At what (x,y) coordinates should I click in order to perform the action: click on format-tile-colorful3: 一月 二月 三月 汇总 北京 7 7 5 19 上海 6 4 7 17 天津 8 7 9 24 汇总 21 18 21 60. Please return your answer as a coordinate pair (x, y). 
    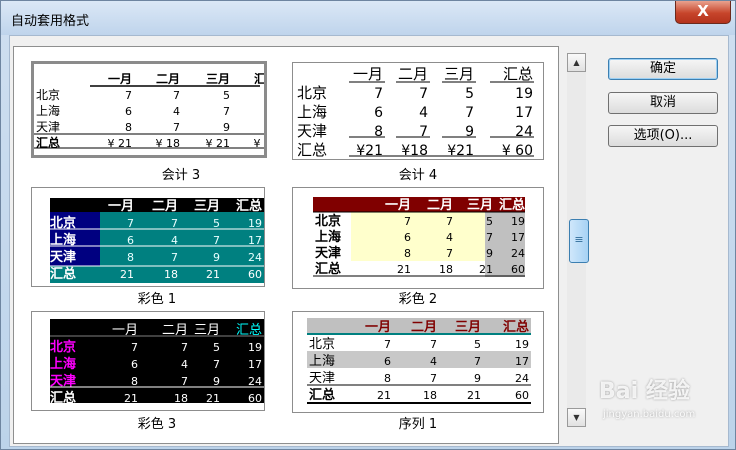
    Looking at the image, I should click on (148, 361).